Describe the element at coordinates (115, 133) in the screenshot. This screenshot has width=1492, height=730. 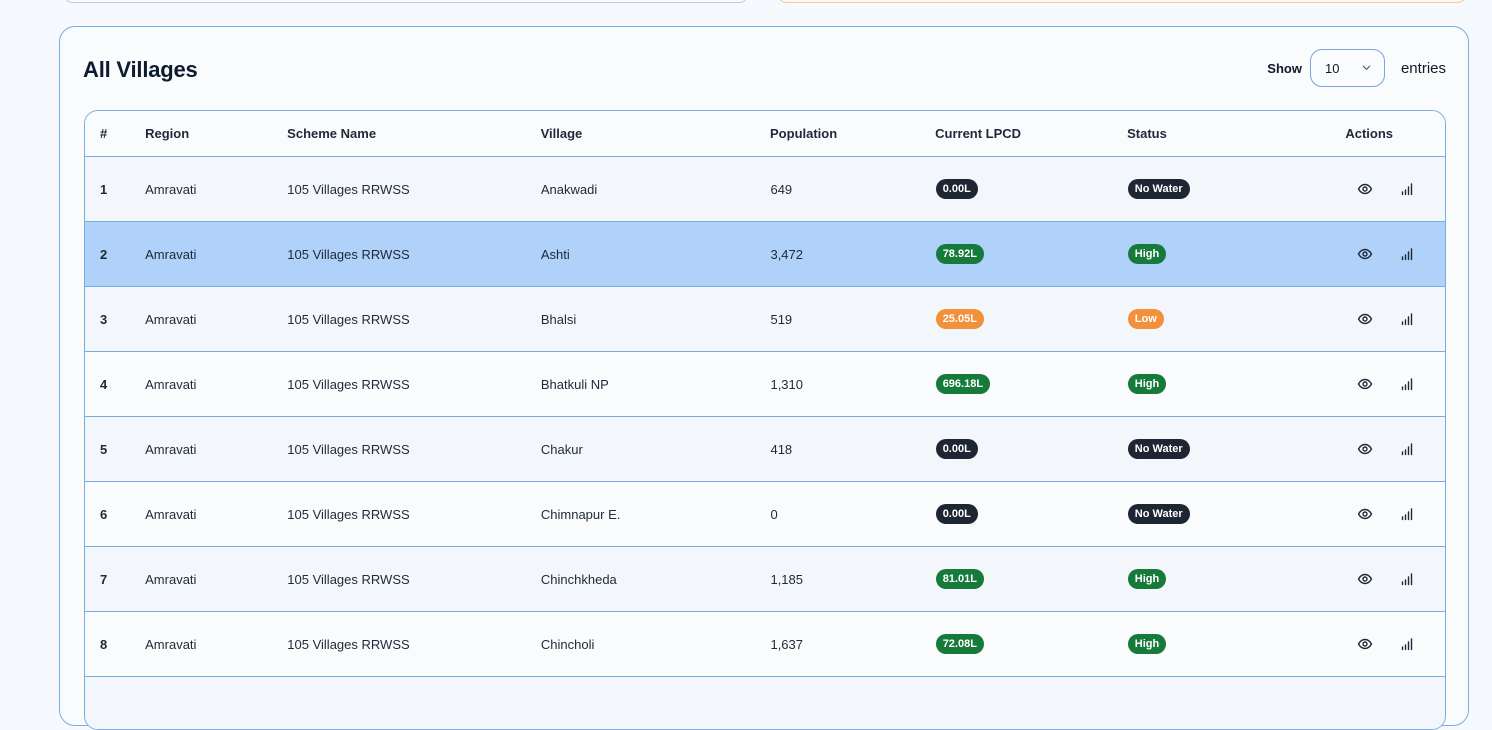
I see `header-num: #` at that location.